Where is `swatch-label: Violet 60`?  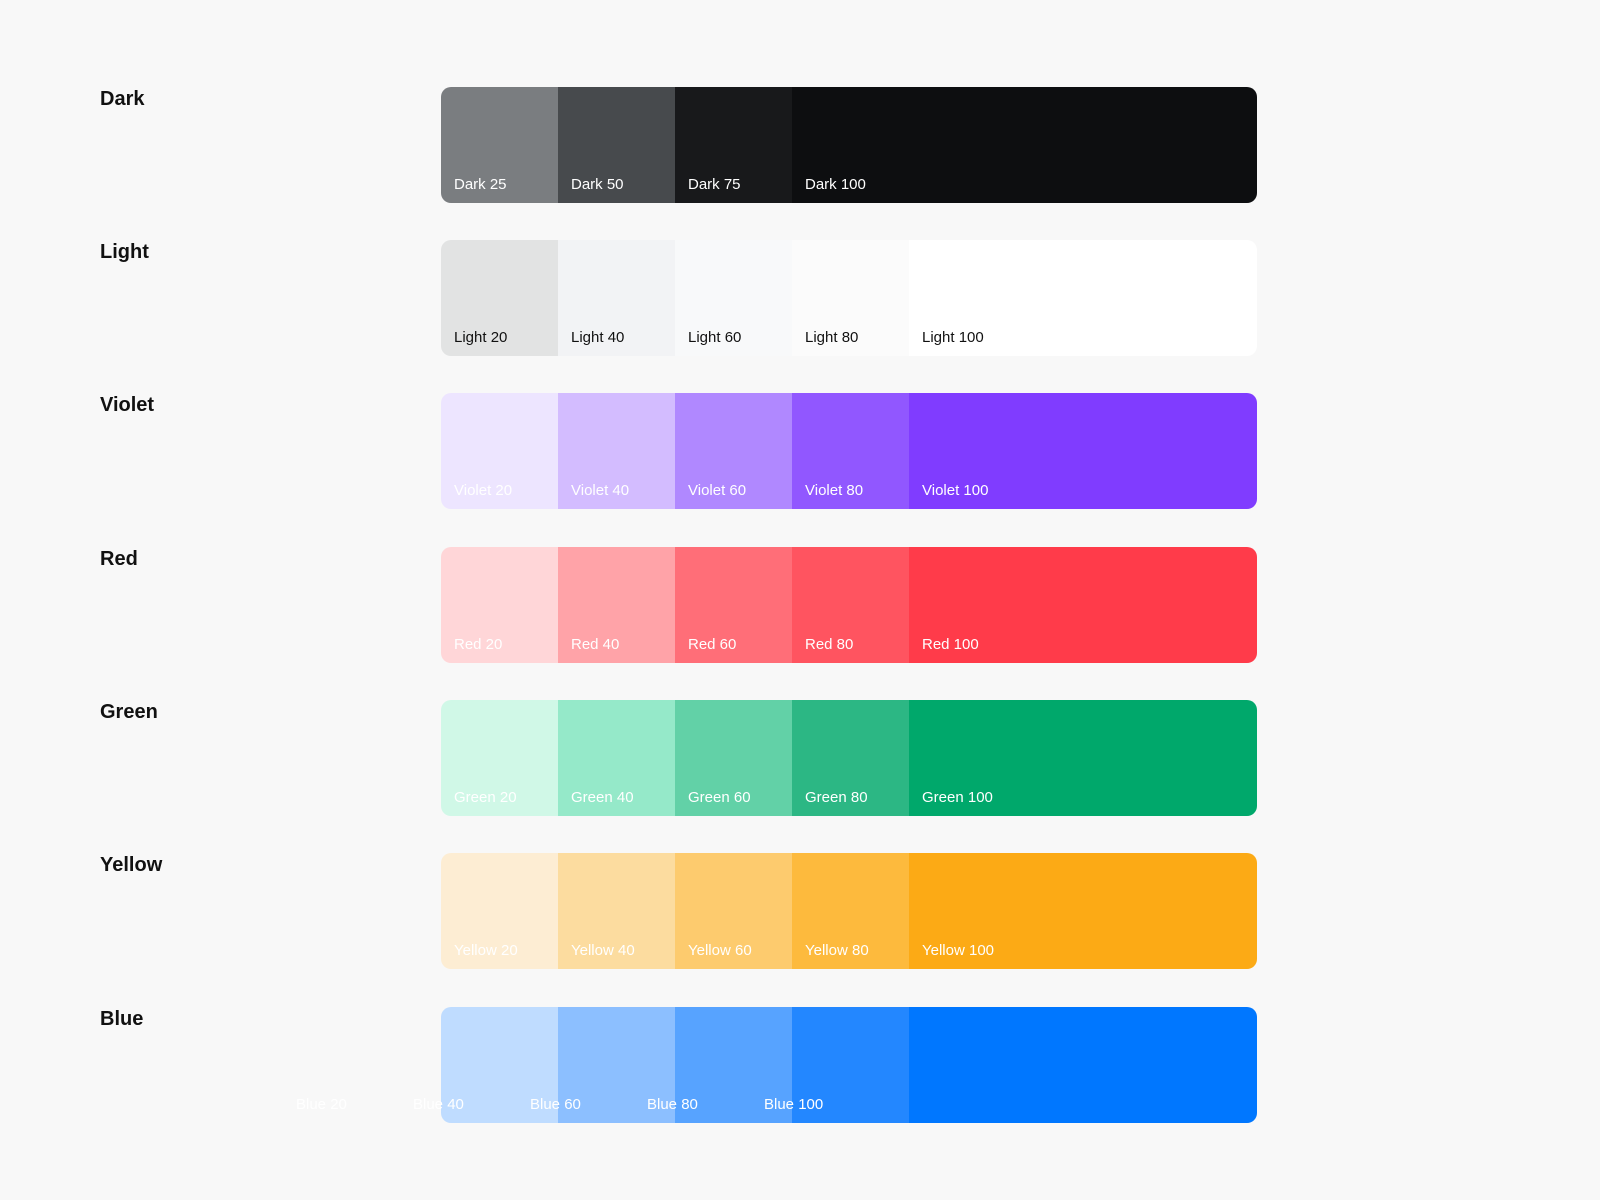 swatch-label: Violet 60 is located at coordinates (717, 490).